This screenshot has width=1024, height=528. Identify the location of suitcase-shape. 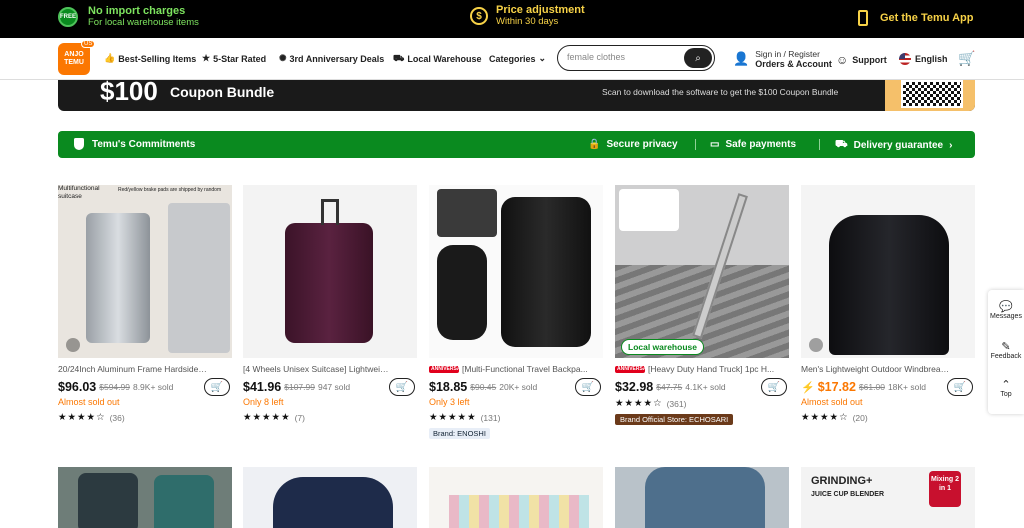
(118, 278).